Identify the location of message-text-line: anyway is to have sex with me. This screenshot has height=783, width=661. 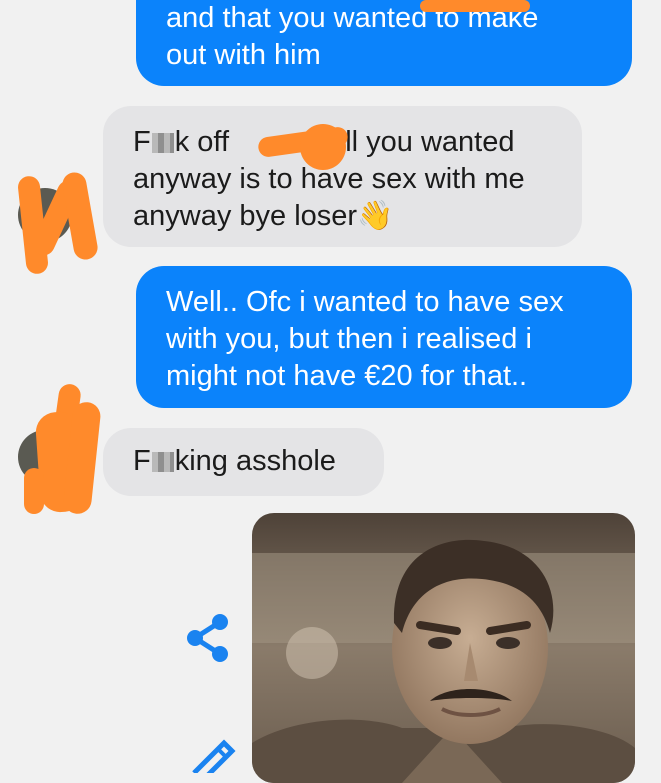
(329, 179).